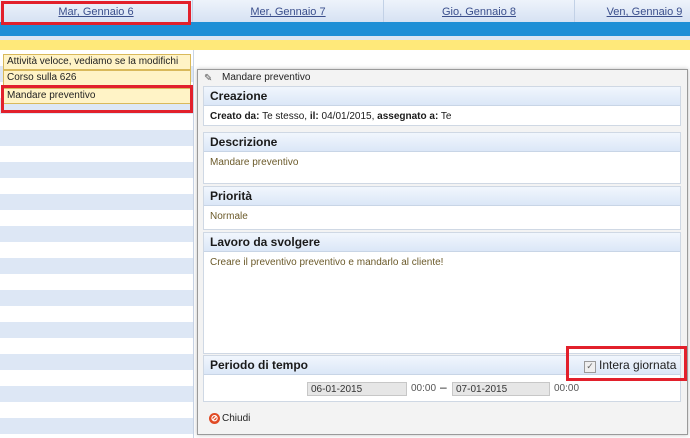 The height and width of the screenshot is (438, 690). What do you see at coordinates (314, 116) in the screenshot?
I see `date-label: il:` at bounding box center [314, 116].